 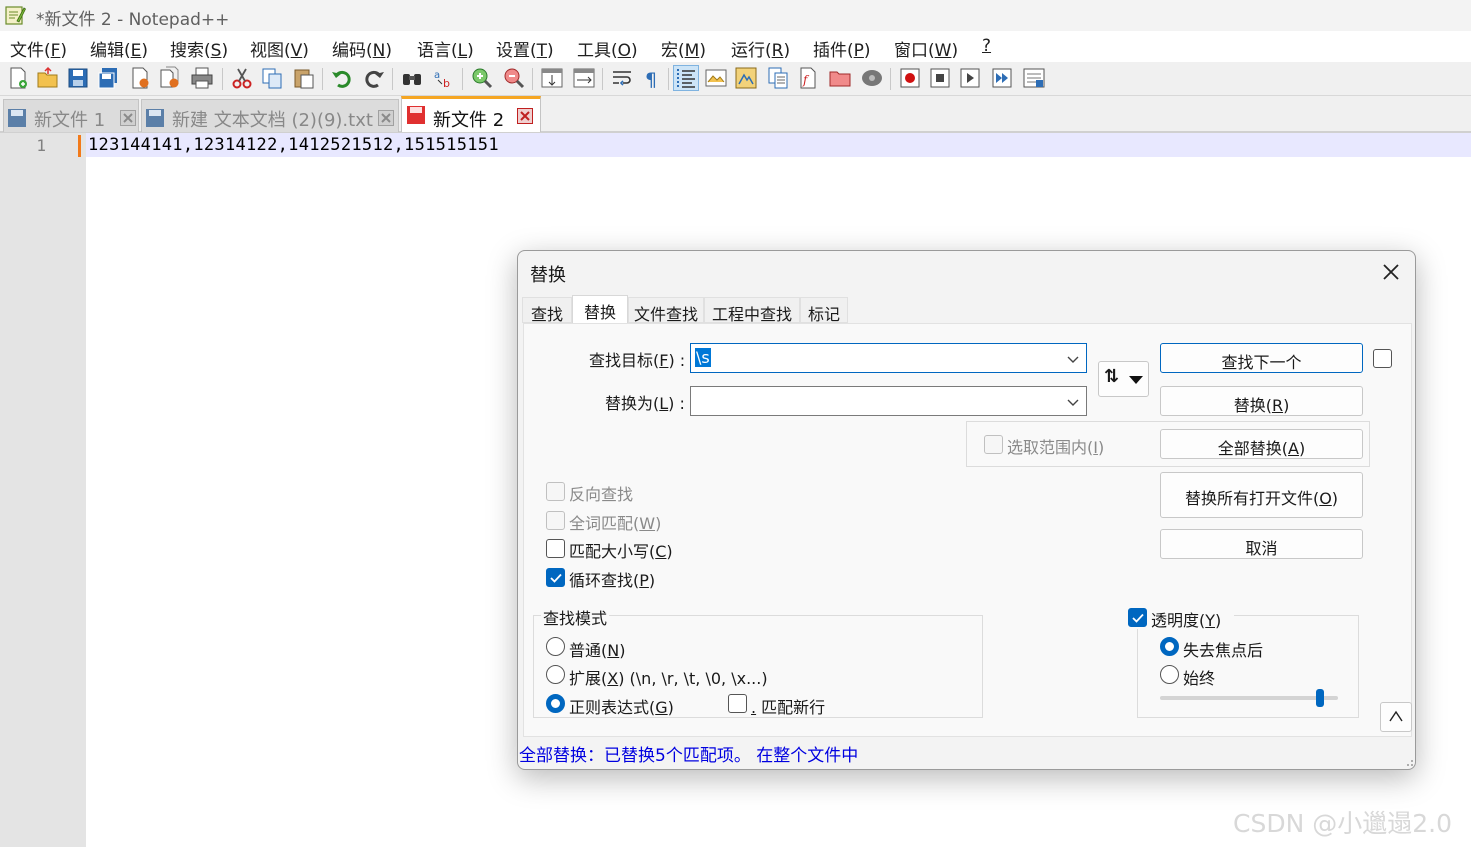 What do you see at coordinates (637, 360) in the screenshot?
I see `find-what-label: 查找目标(F) :` at bounding box center [637, 360].